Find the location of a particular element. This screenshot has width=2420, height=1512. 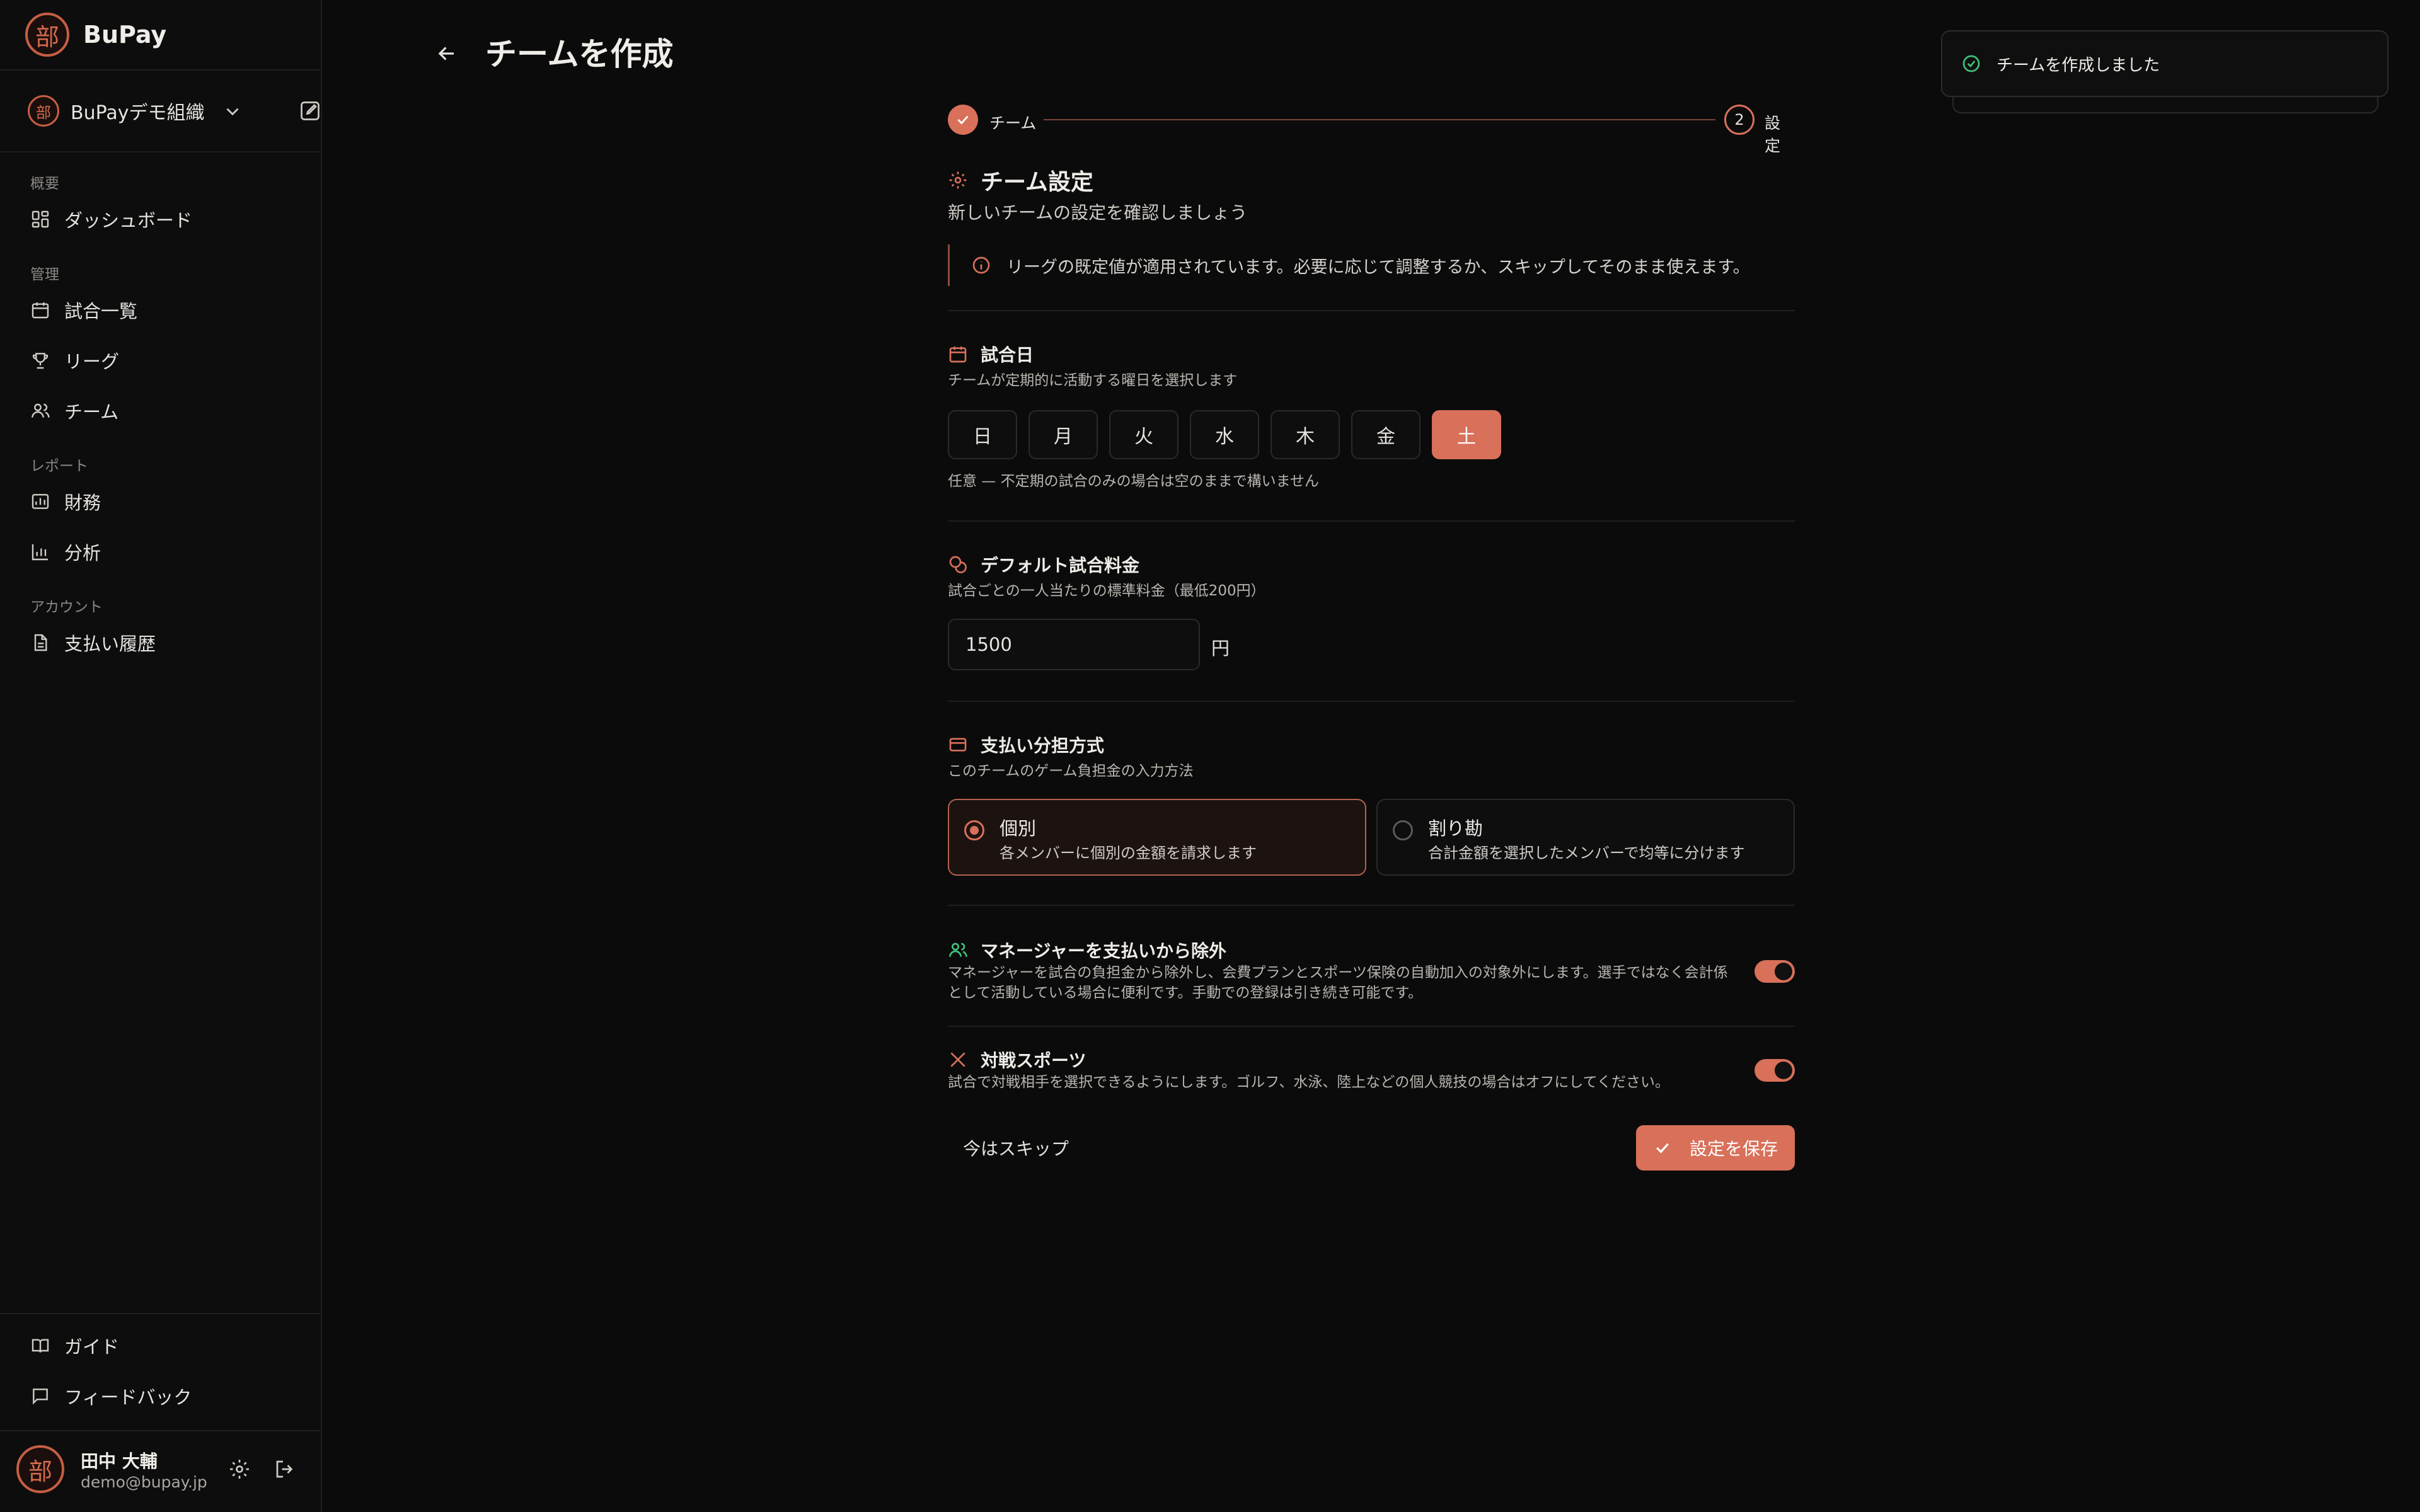

sidebar-item-guide: ガイド is located at coordinates (74, 1345).